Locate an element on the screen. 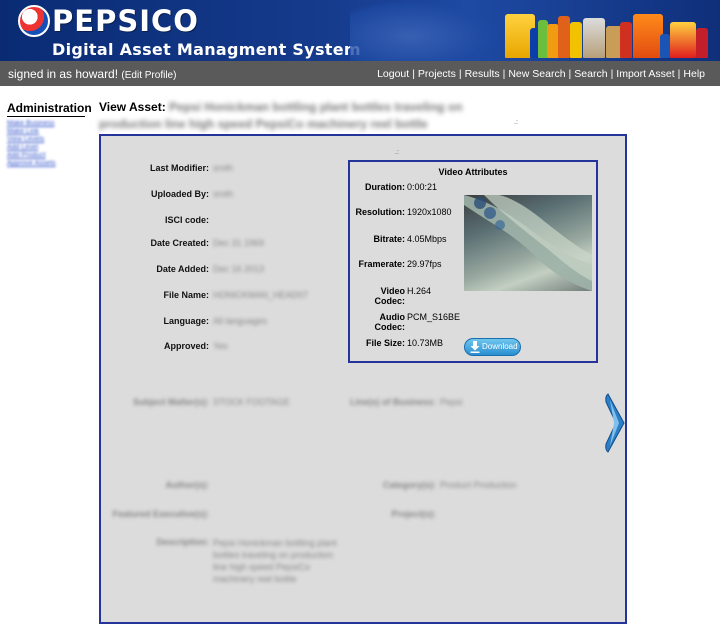  nav-search: Search is located at coordinates (590, 74).